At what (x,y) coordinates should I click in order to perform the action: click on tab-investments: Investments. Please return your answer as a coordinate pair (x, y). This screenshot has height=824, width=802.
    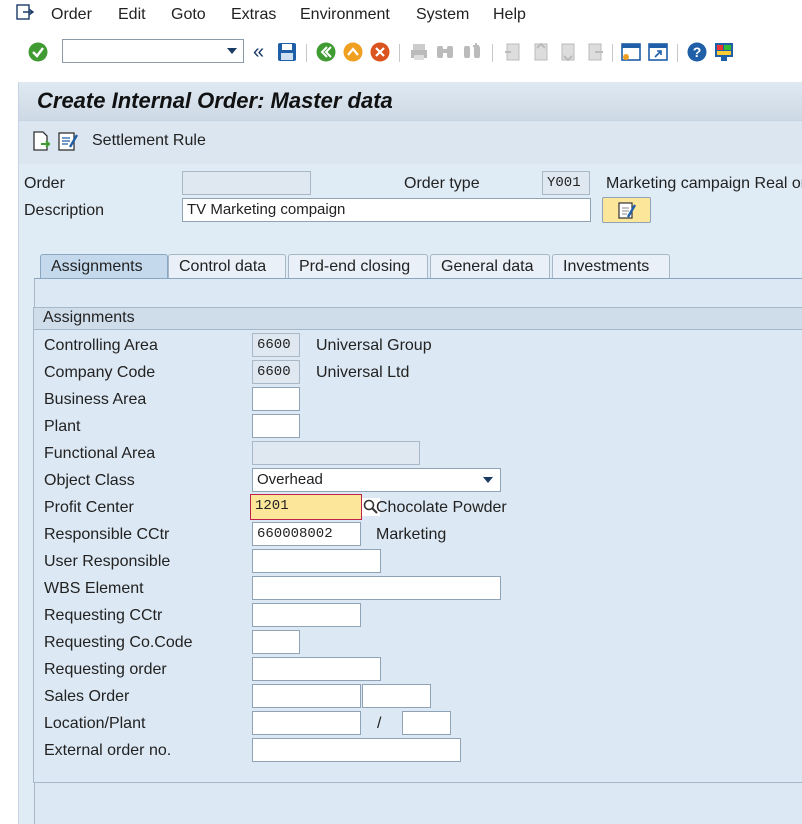
    Looking at the image, I should click on (611, 266).